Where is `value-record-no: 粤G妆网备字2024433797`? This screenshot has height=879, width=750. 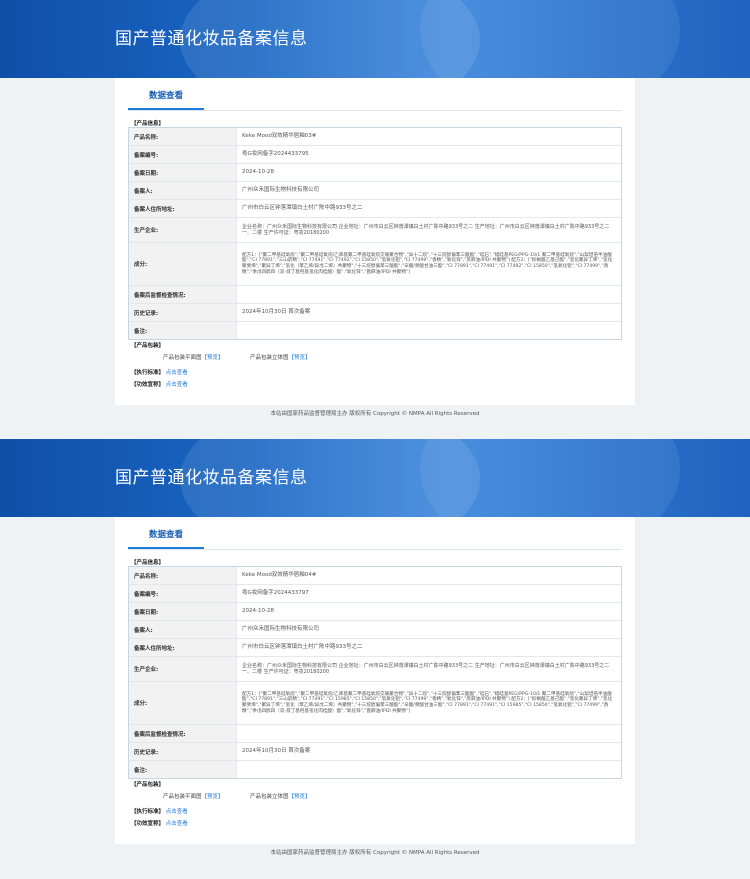 value-record-no: 粤G妆网备字2024433797 is located at coordinates (275, 593).